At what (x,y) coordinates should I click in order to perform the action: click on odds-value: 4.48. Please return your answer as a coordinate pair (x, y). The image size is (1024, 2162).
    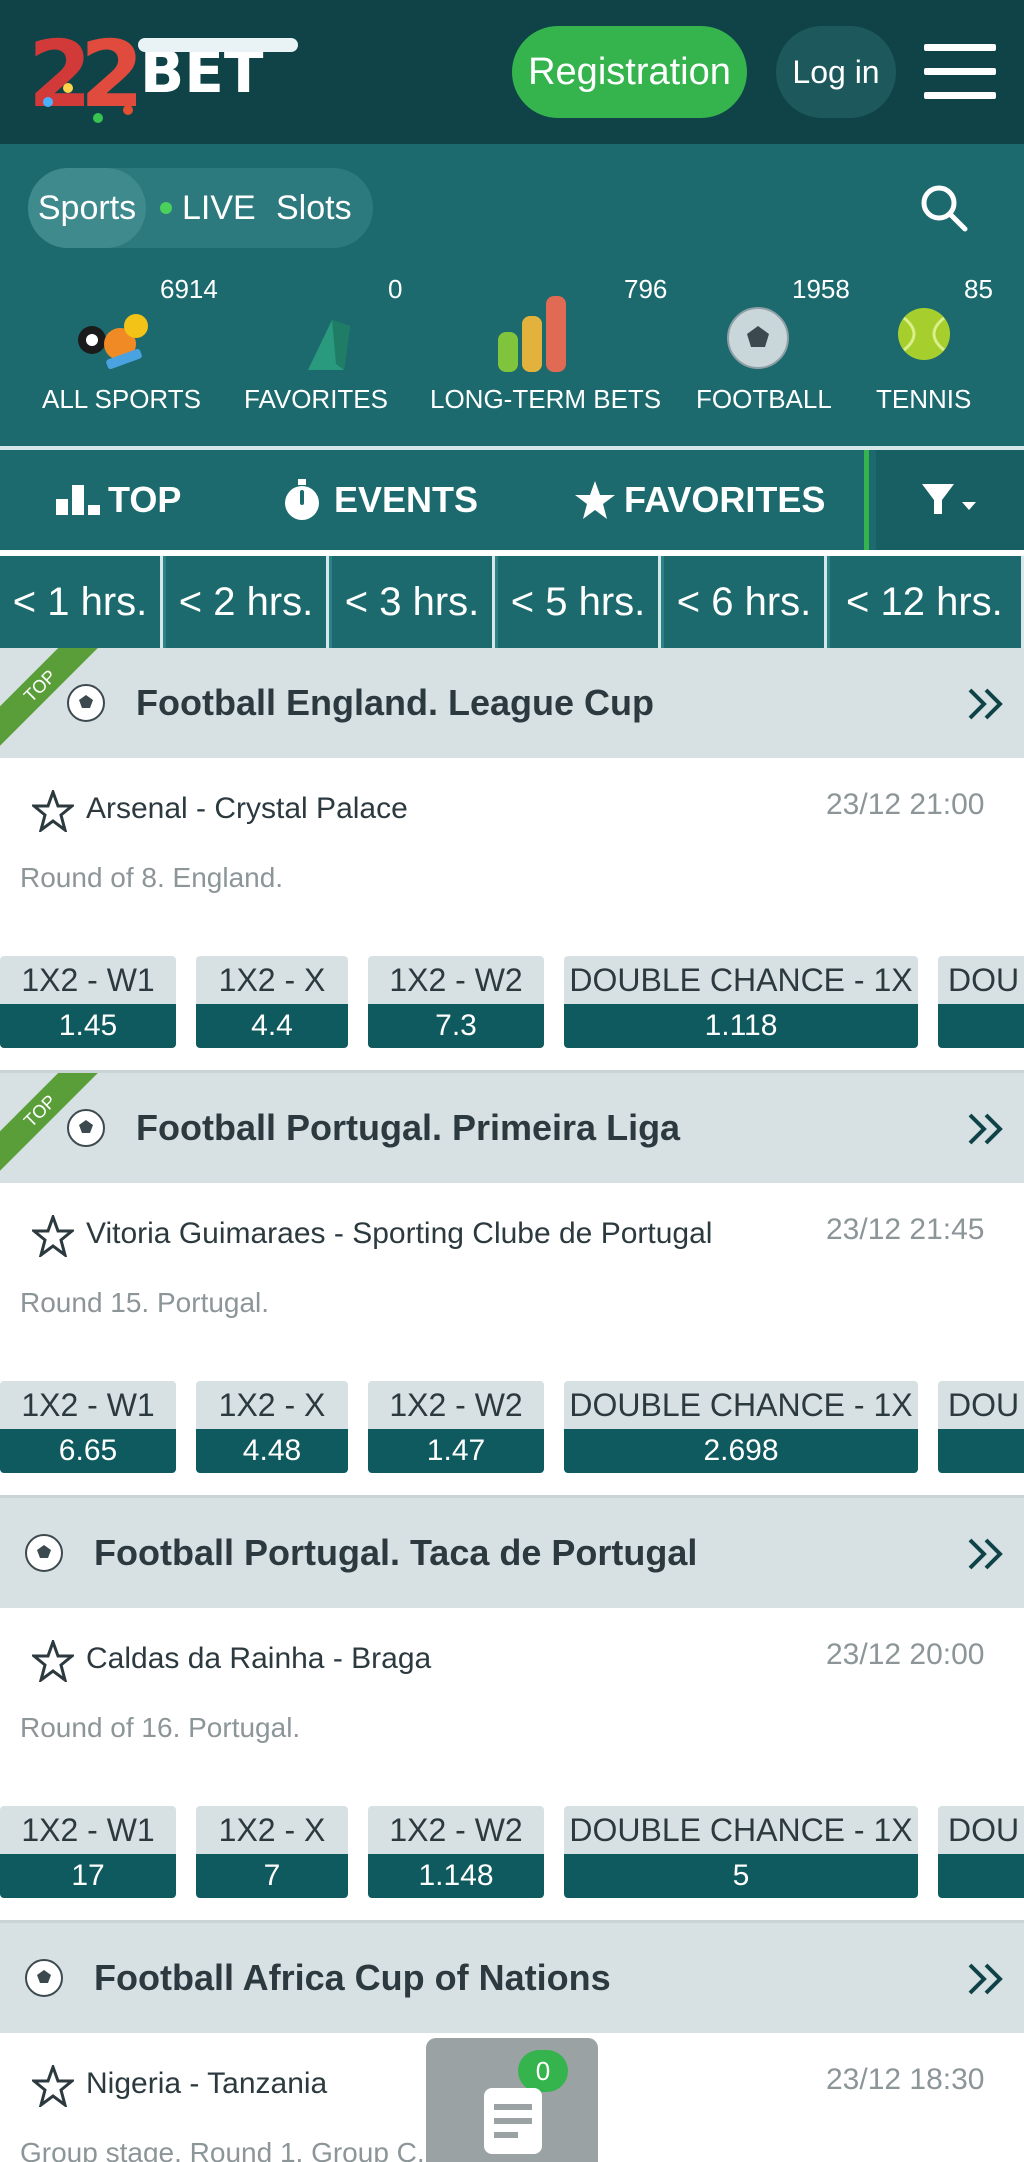
    Looking at the image, I should click on (272, 1451).